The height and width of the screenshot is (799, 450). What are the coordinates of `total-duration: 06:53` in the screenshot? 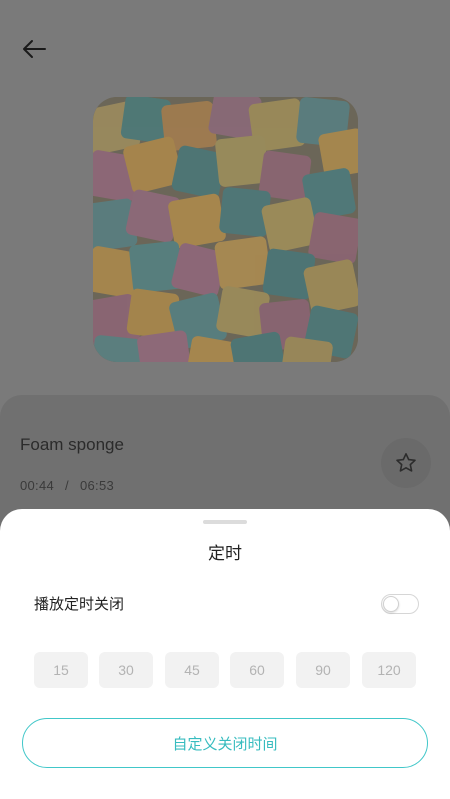 It's located at (97, 485).